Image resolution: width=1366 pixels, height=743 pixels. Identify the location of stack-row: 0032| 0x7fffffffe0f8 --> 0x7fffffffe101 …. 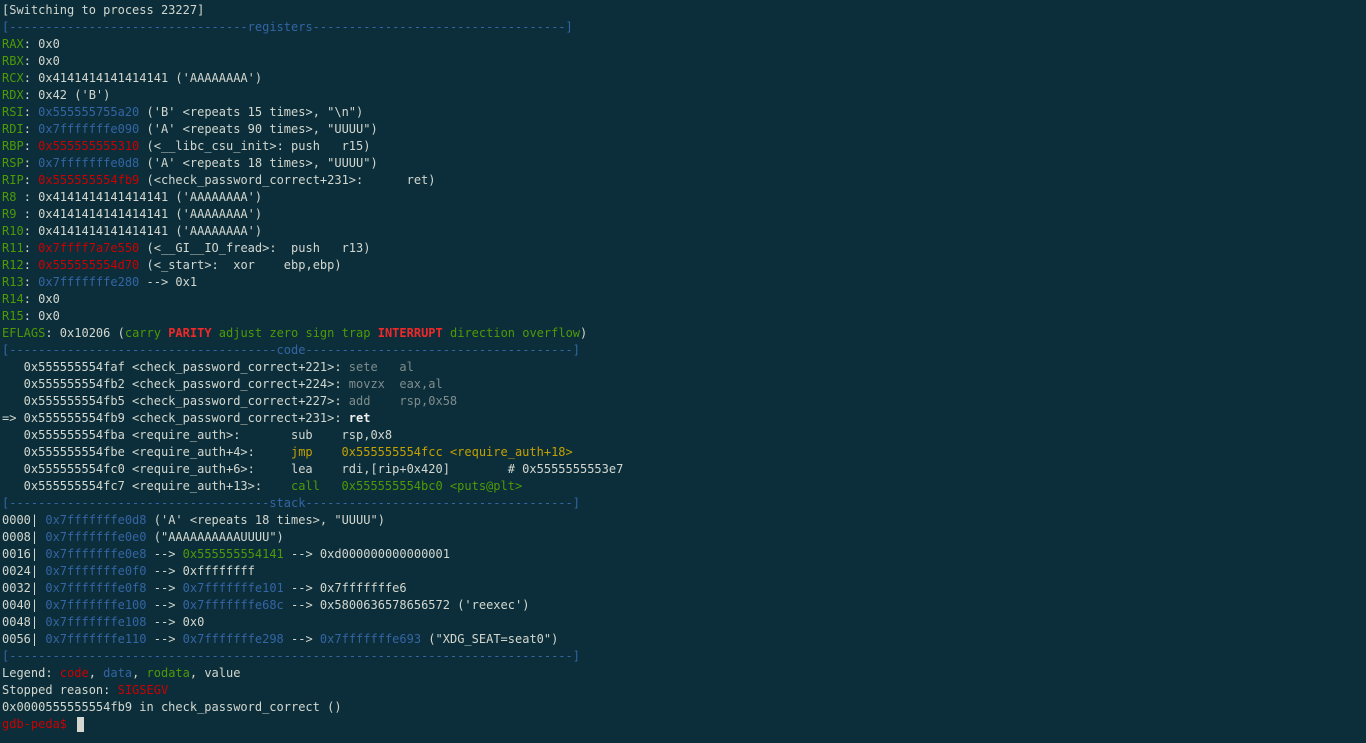
(683, 588).